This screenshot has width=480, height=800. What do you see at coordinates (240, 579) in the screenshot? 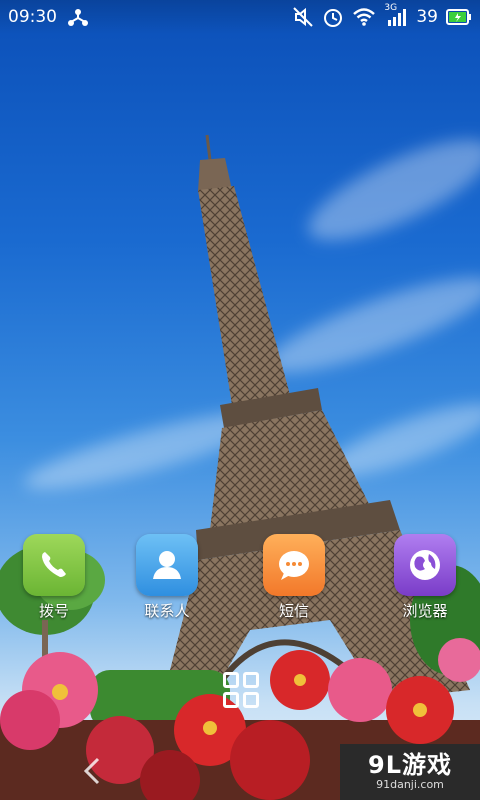
I see `app-dock: 拨号 联系人 短信 浏览器` at bounding box center [240, 579].